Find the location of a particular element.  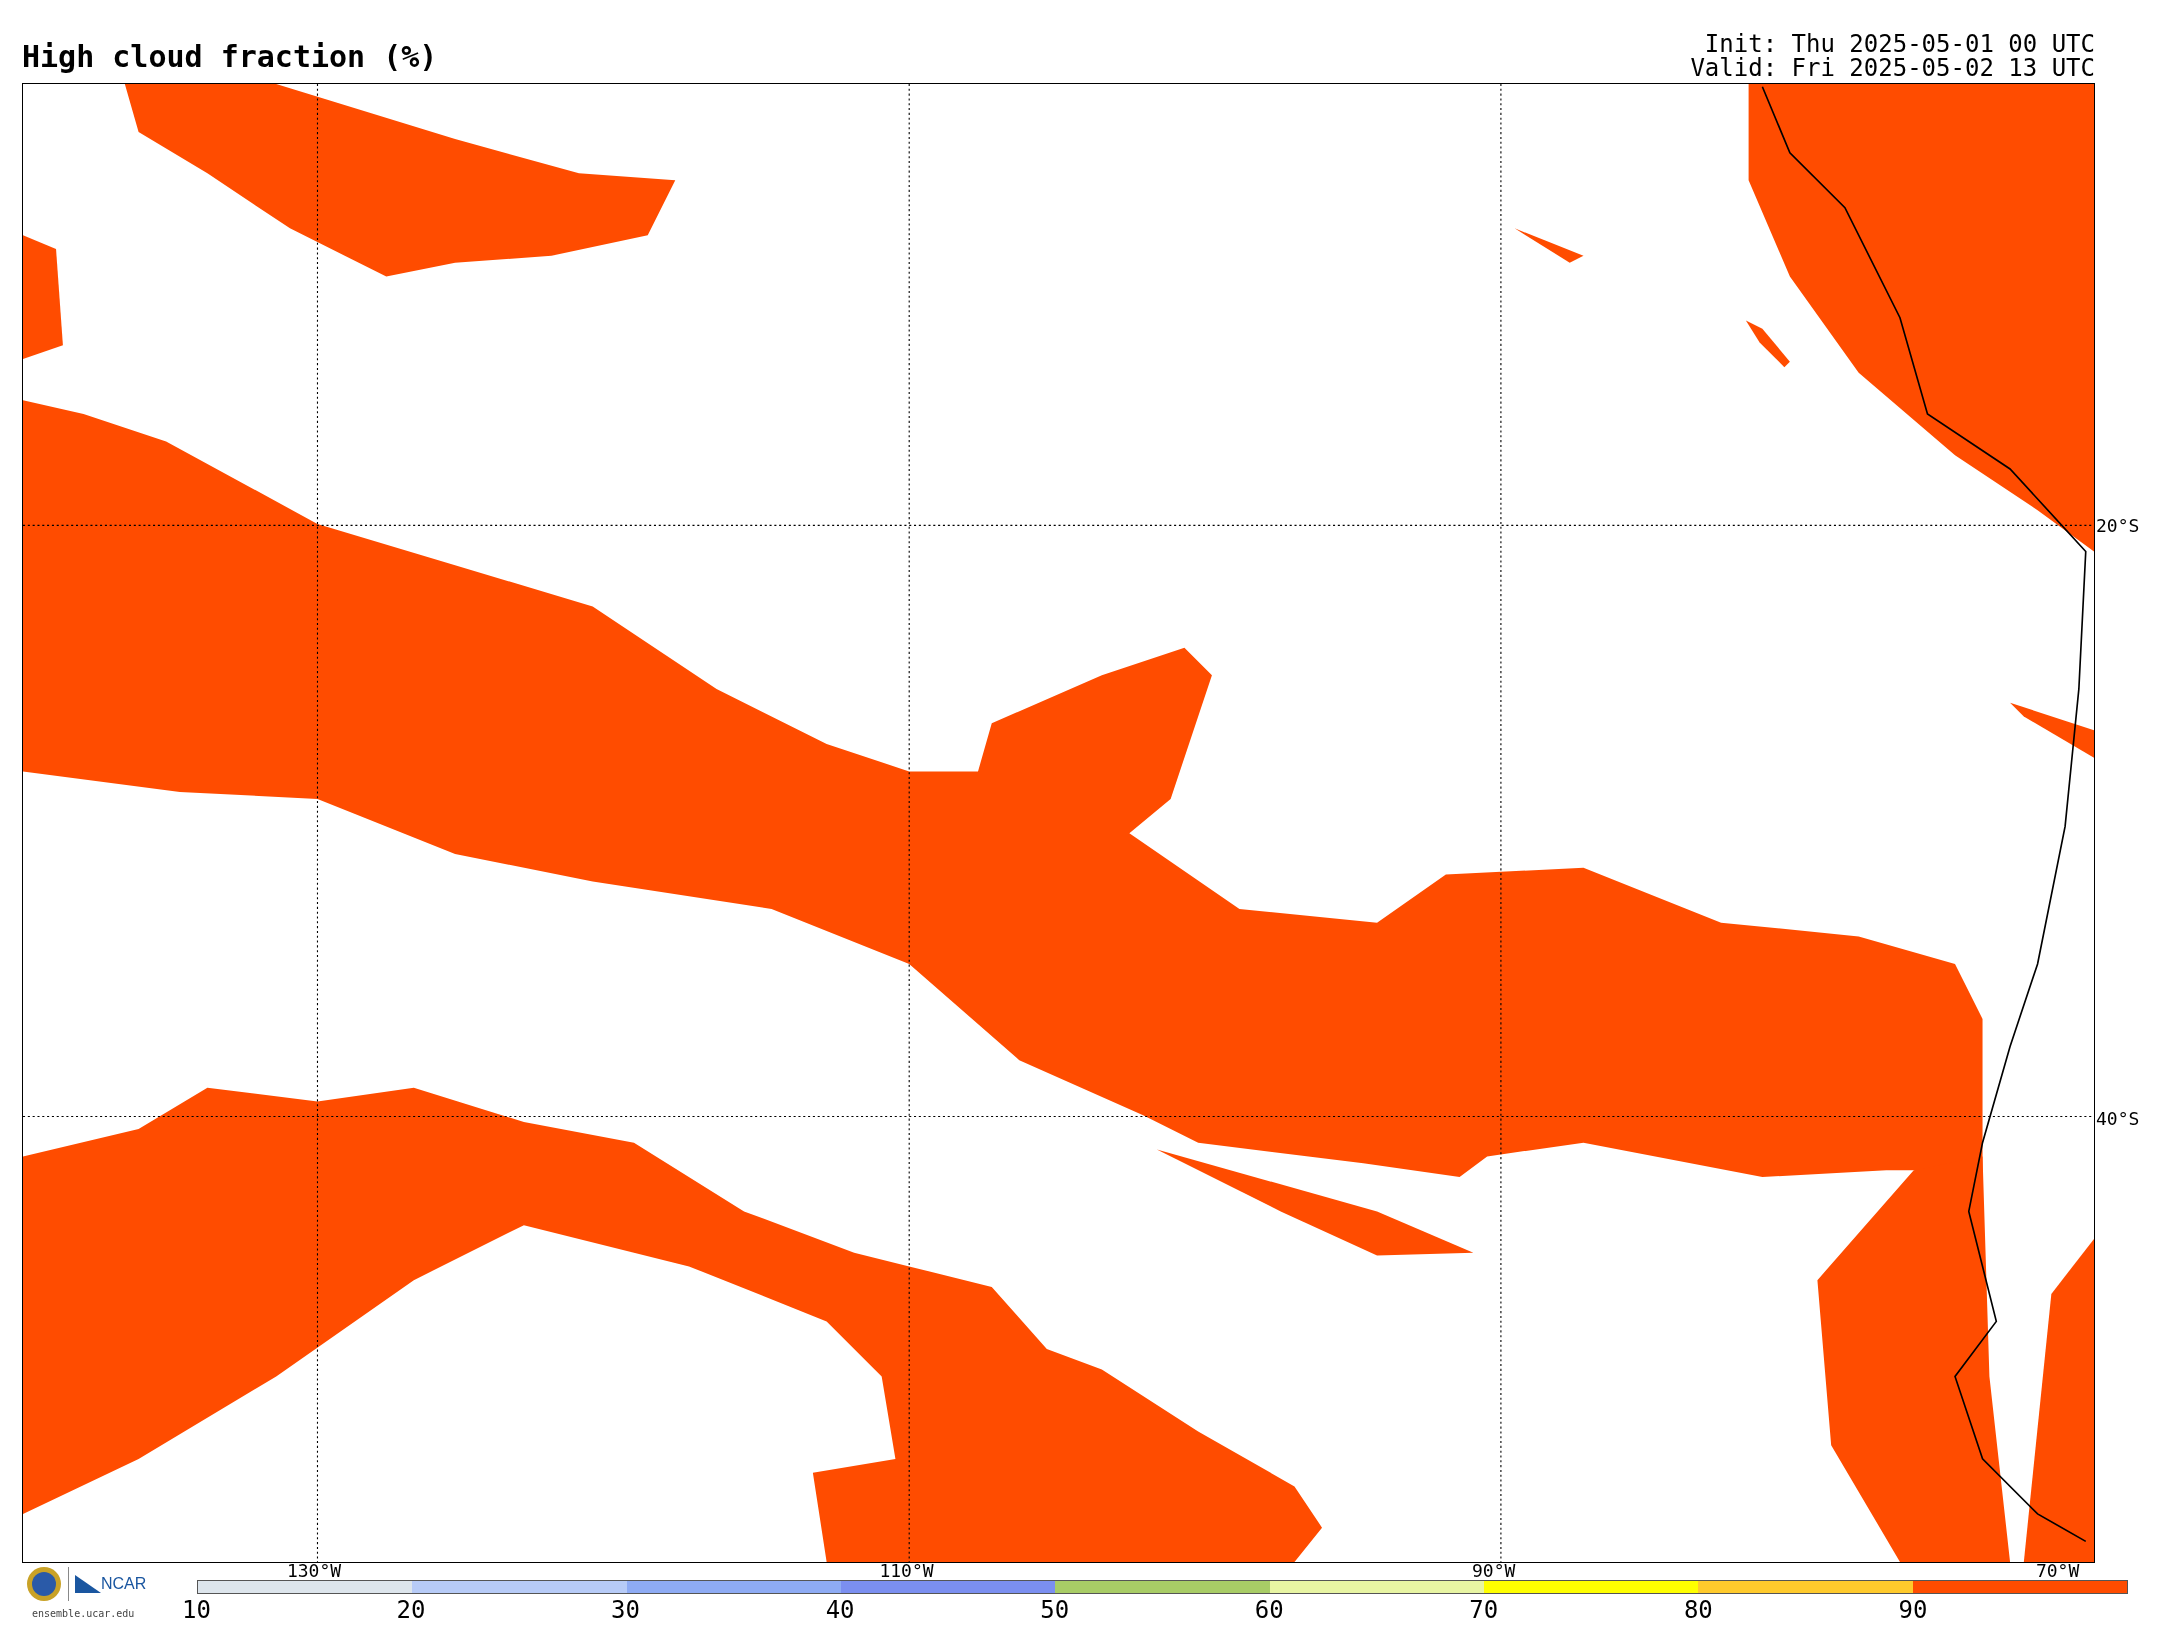

website-url: ensemble.ucar.edu is located at coordinates (83, 1614).